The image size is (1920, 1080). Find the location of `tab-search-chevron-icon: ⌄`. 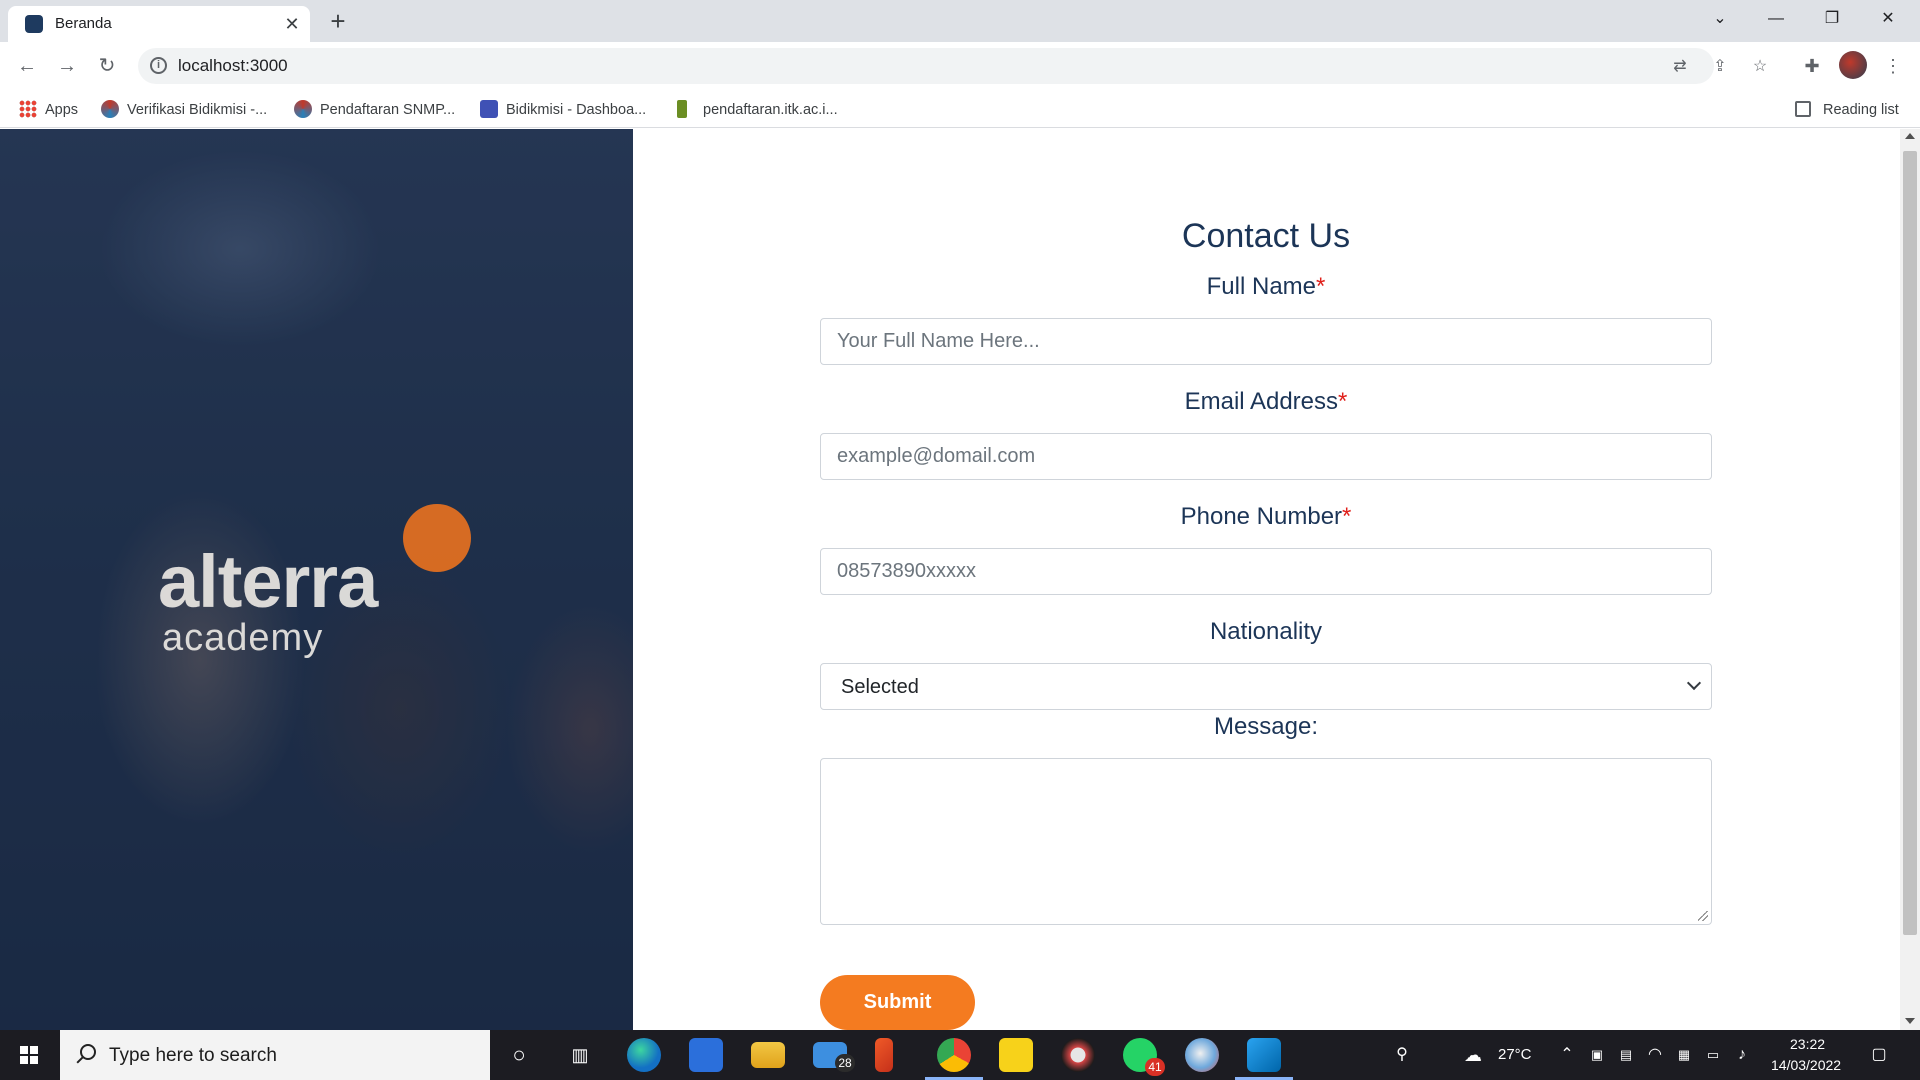

tab-search-chevron-icon: ⌄ is located at coordinates (1720, 19).